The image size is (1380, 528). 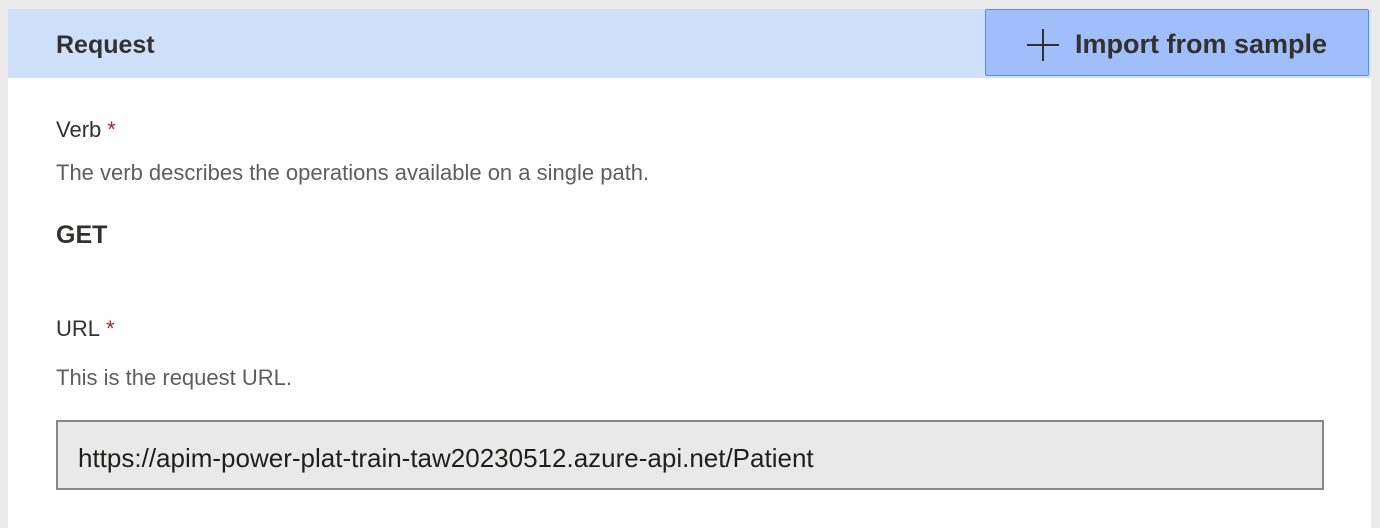 What do you see at coordinates (105, 45) in the screenshot?
I see `request-title: Request` at bounding box center [105, 45].